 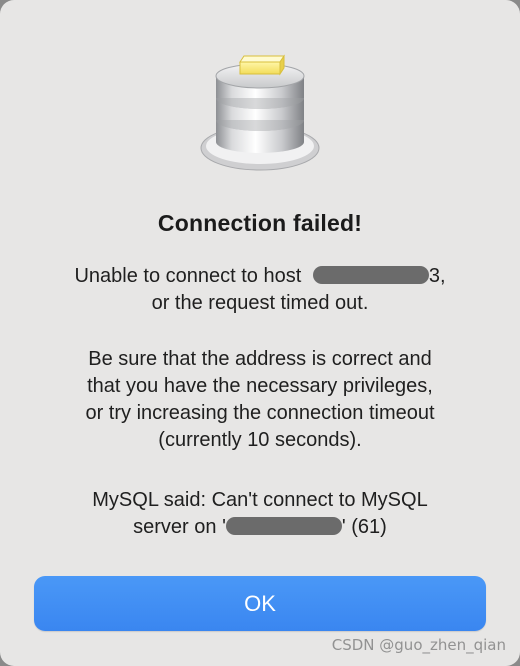 What do you see at coordinates (260, 603) in the screenshot?
I see `ok-button: OK` at bounding box center [260, 603].